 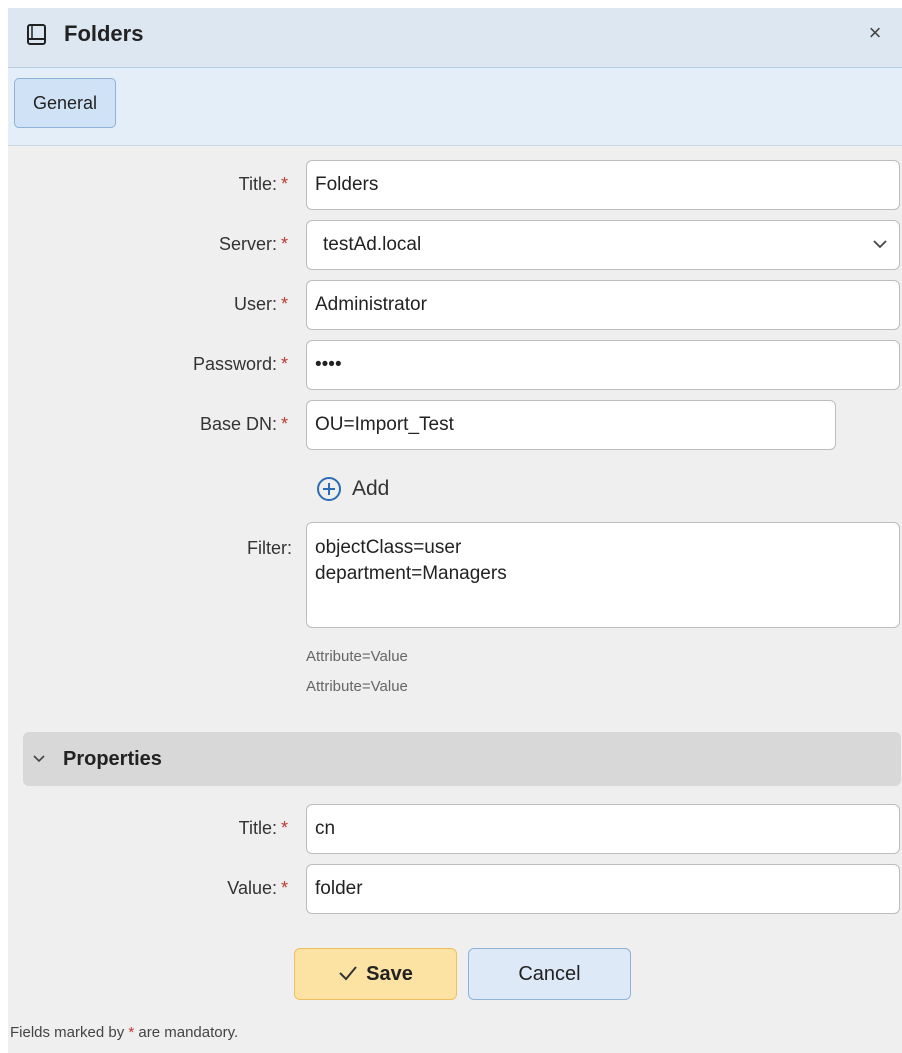 I want to click on filter-textarea: objectClass=user department=Managers, so click(x=603, y=575).